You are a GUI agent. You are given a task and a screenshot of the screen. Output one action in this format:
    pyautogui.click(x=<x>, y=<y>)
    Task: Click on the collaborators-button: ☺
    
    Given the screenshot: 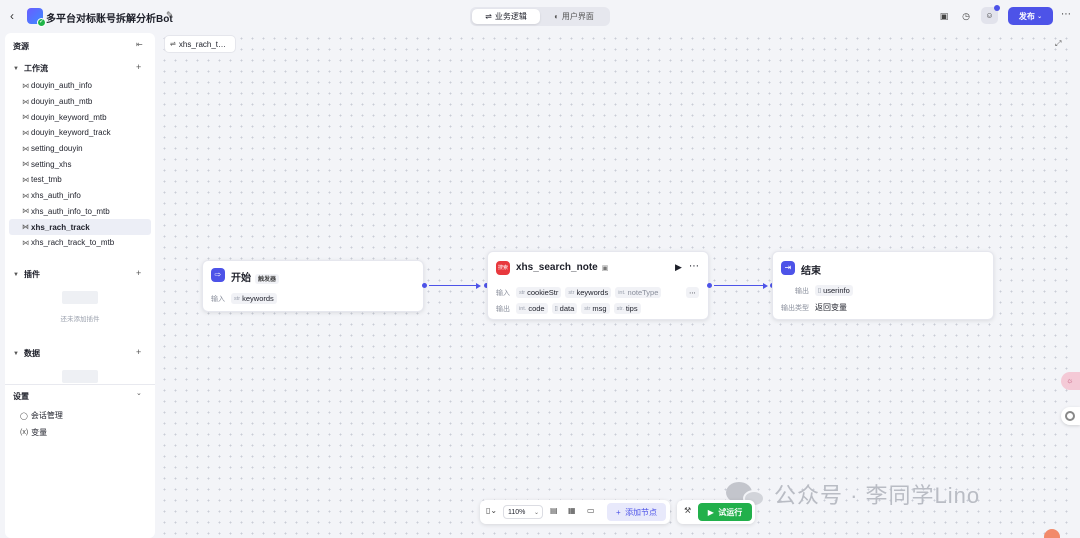 What is the action you would take?
    pyautogui.click(x=990, y=14)
    